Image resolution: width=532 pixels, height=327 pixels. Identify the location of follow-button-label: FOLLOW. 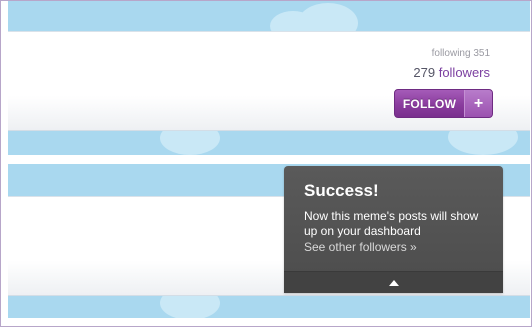
(429, 103).